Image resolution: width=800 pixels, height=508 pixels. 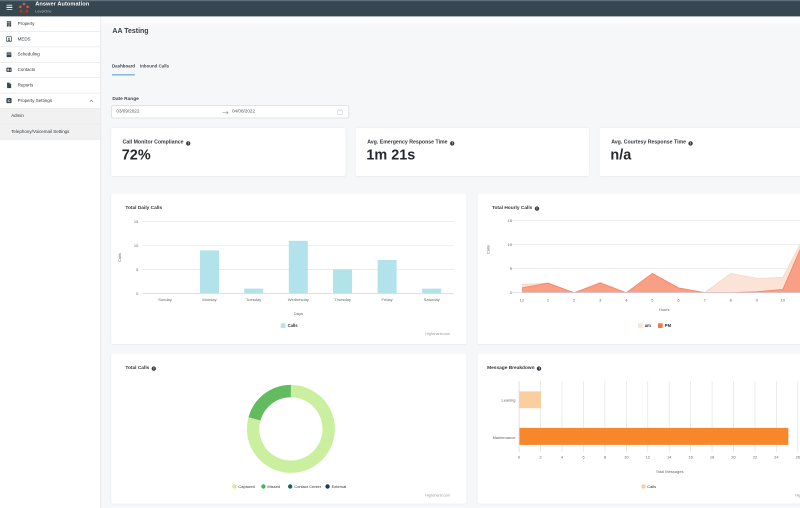 I want to click on svg-text: Hours, so click(x=664, y=309).